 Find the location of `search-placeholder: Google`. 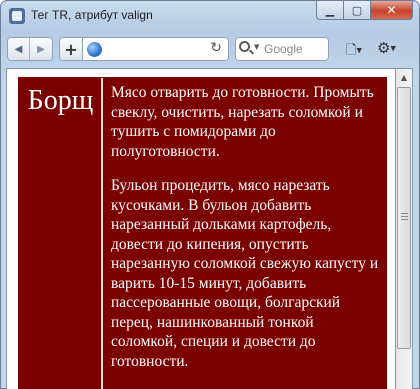

search-placeholder: Google is located at coordinates (283, 49).